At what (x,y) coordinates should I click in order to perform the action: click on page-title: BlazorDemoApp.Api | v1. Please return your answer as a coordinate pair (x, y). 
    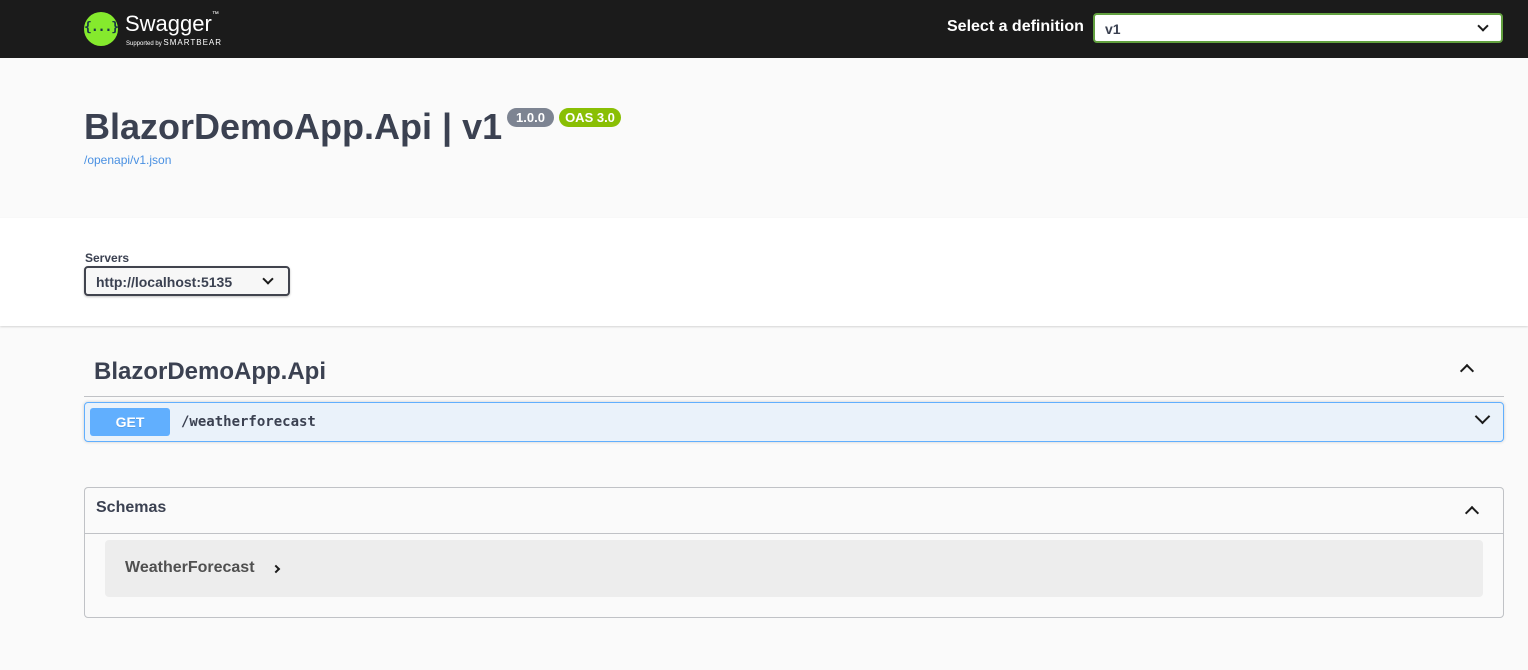
    Looking at the image, I should click on (293, 126).